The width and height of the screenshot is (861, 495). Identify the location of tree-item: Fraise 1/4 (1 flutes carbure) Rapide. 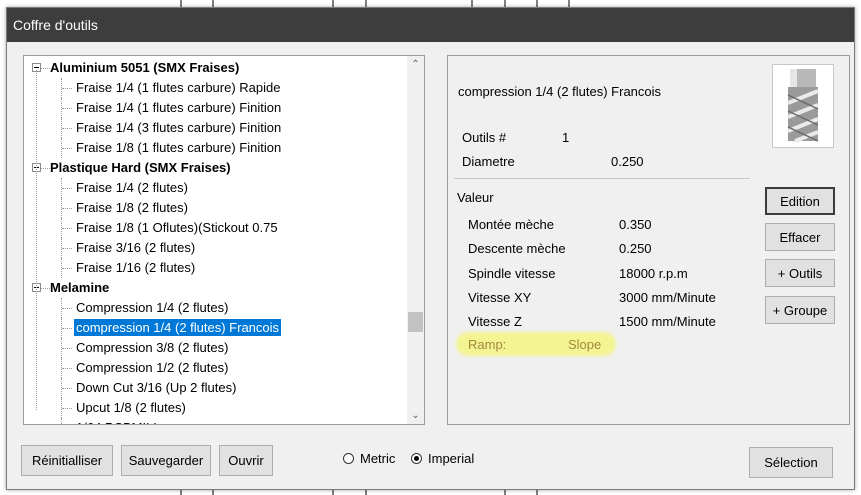
(214, 88).